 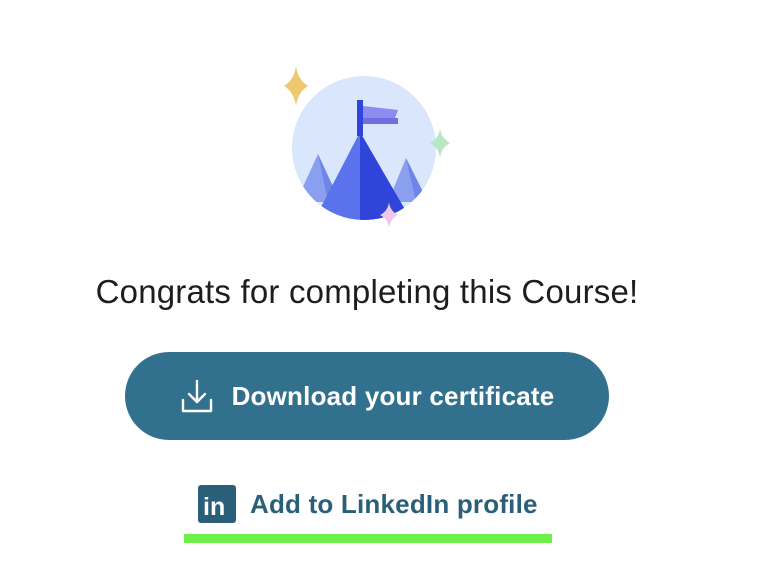 I want to click on flag-pole, so click(x=360, y=118).